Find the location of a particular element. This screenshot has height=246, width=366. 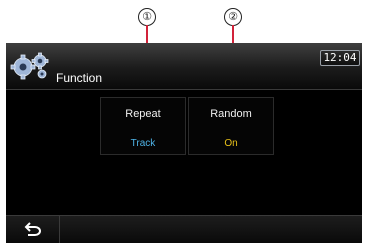

repeat-button: Repeat Track is located at coordinates (143, 126).